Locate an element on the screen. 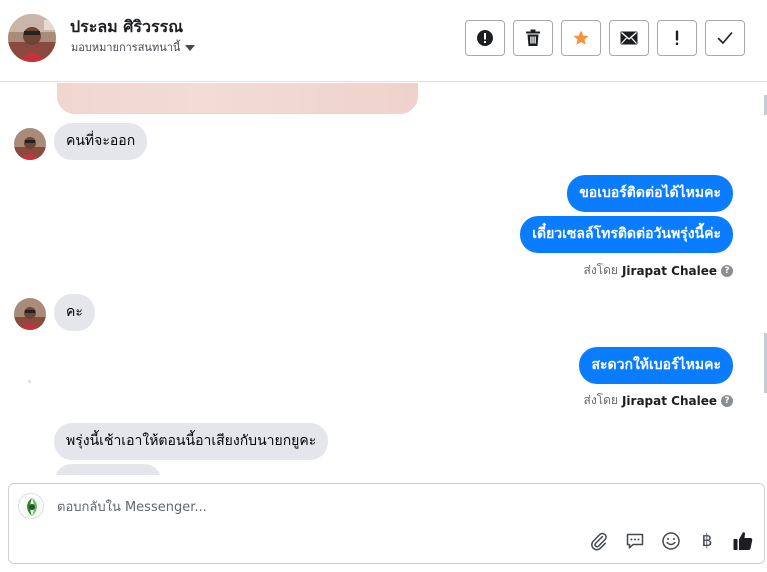 This screenshot has width=767, height=572. emoji-icon is located at coordinates (671, 541).